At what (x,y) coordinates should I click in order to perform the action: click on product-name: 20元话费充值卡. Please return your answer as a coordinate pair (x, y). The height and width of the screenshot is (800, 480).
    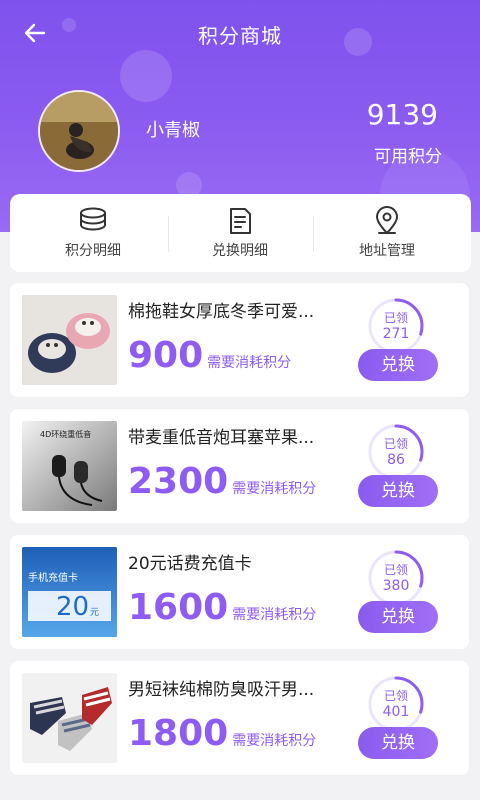
    Looking at the image, I should click on (190, 564).